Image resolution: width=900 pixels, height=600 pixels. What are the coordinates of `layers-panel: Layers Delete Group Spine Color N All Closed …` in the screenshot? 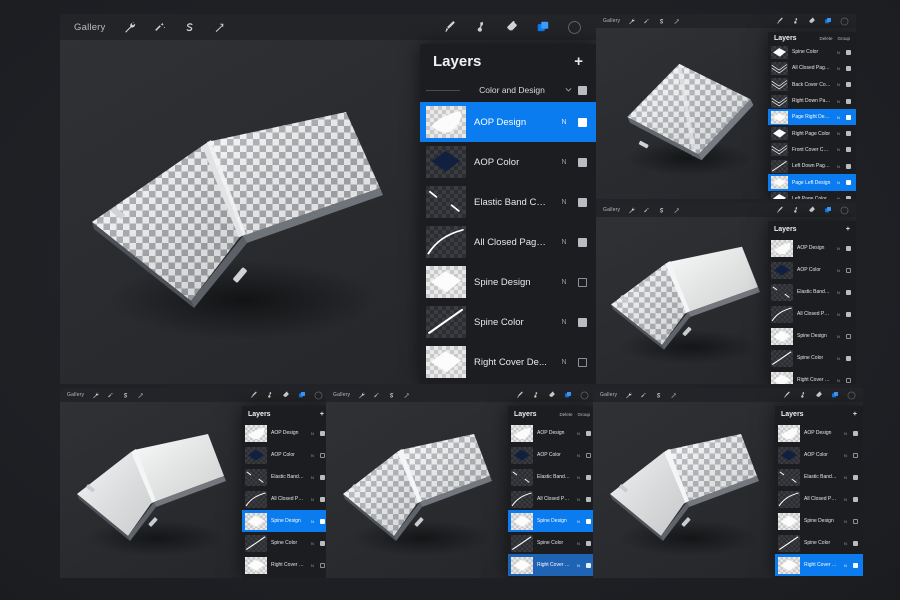 It's located at (812, 115).